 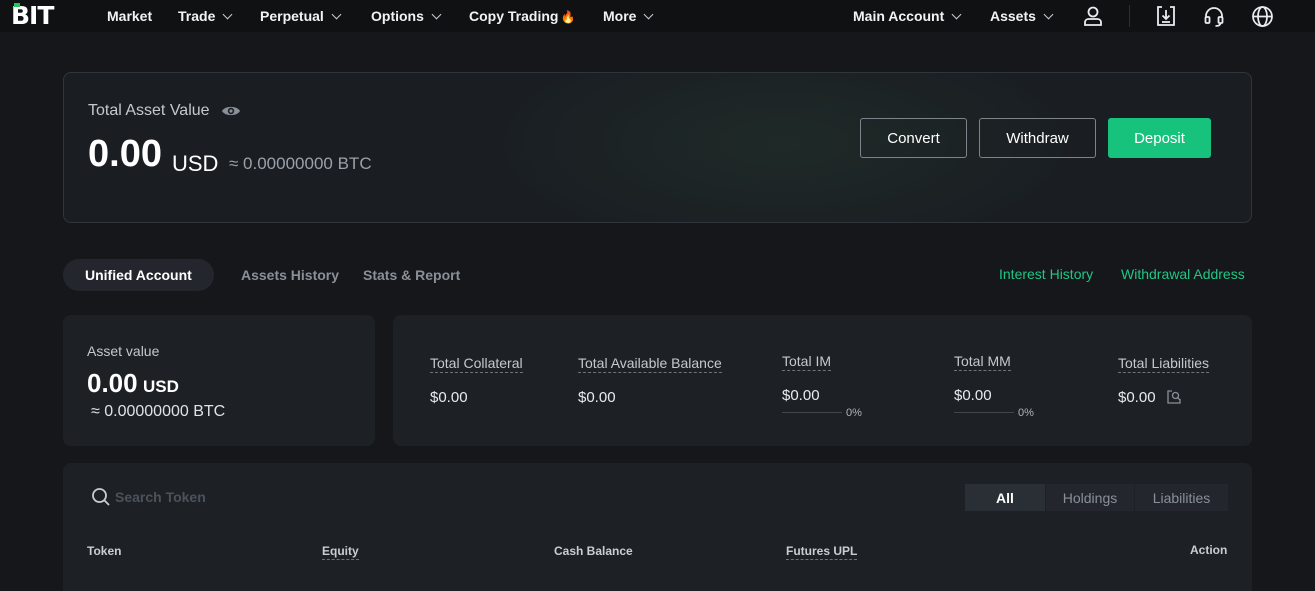 I want to click on total-asset-currency: USD, so click(x=195, y=163).